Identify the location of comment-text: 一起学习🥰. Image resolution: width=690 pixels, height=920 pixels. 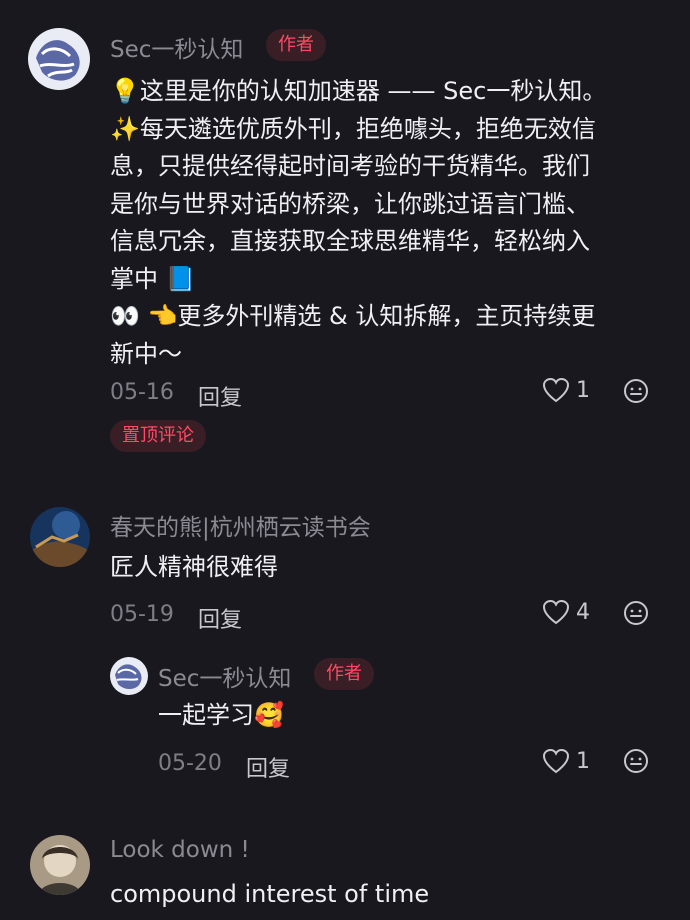
(221, 715).